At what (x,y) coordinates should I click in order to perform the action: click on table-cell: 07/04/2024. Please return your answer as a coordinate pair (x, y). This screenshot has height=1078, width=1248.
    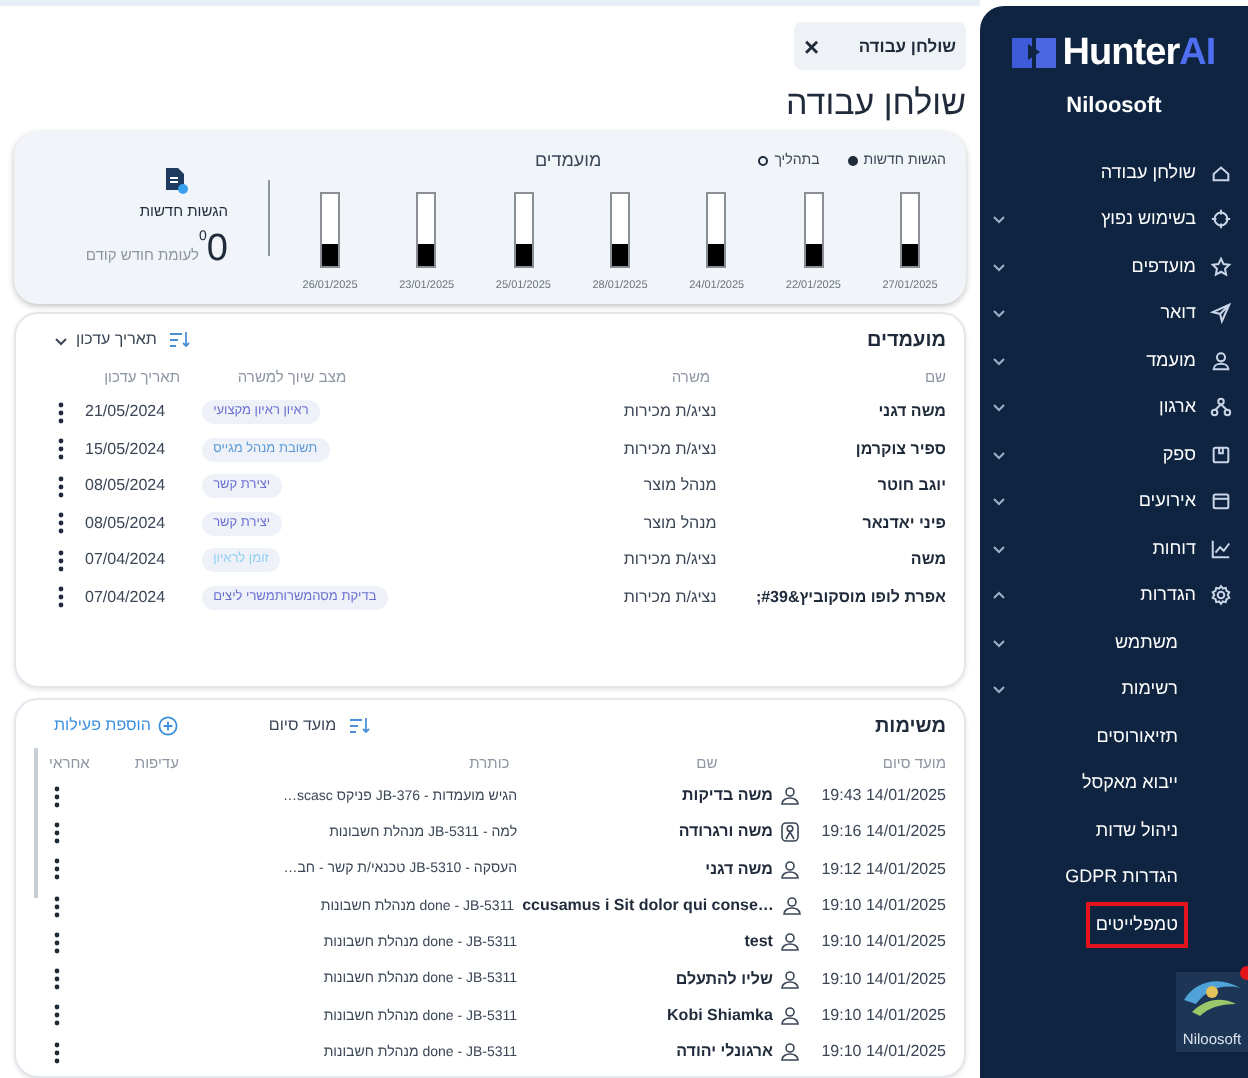
    Looking at the image, I should click on (125, 596).